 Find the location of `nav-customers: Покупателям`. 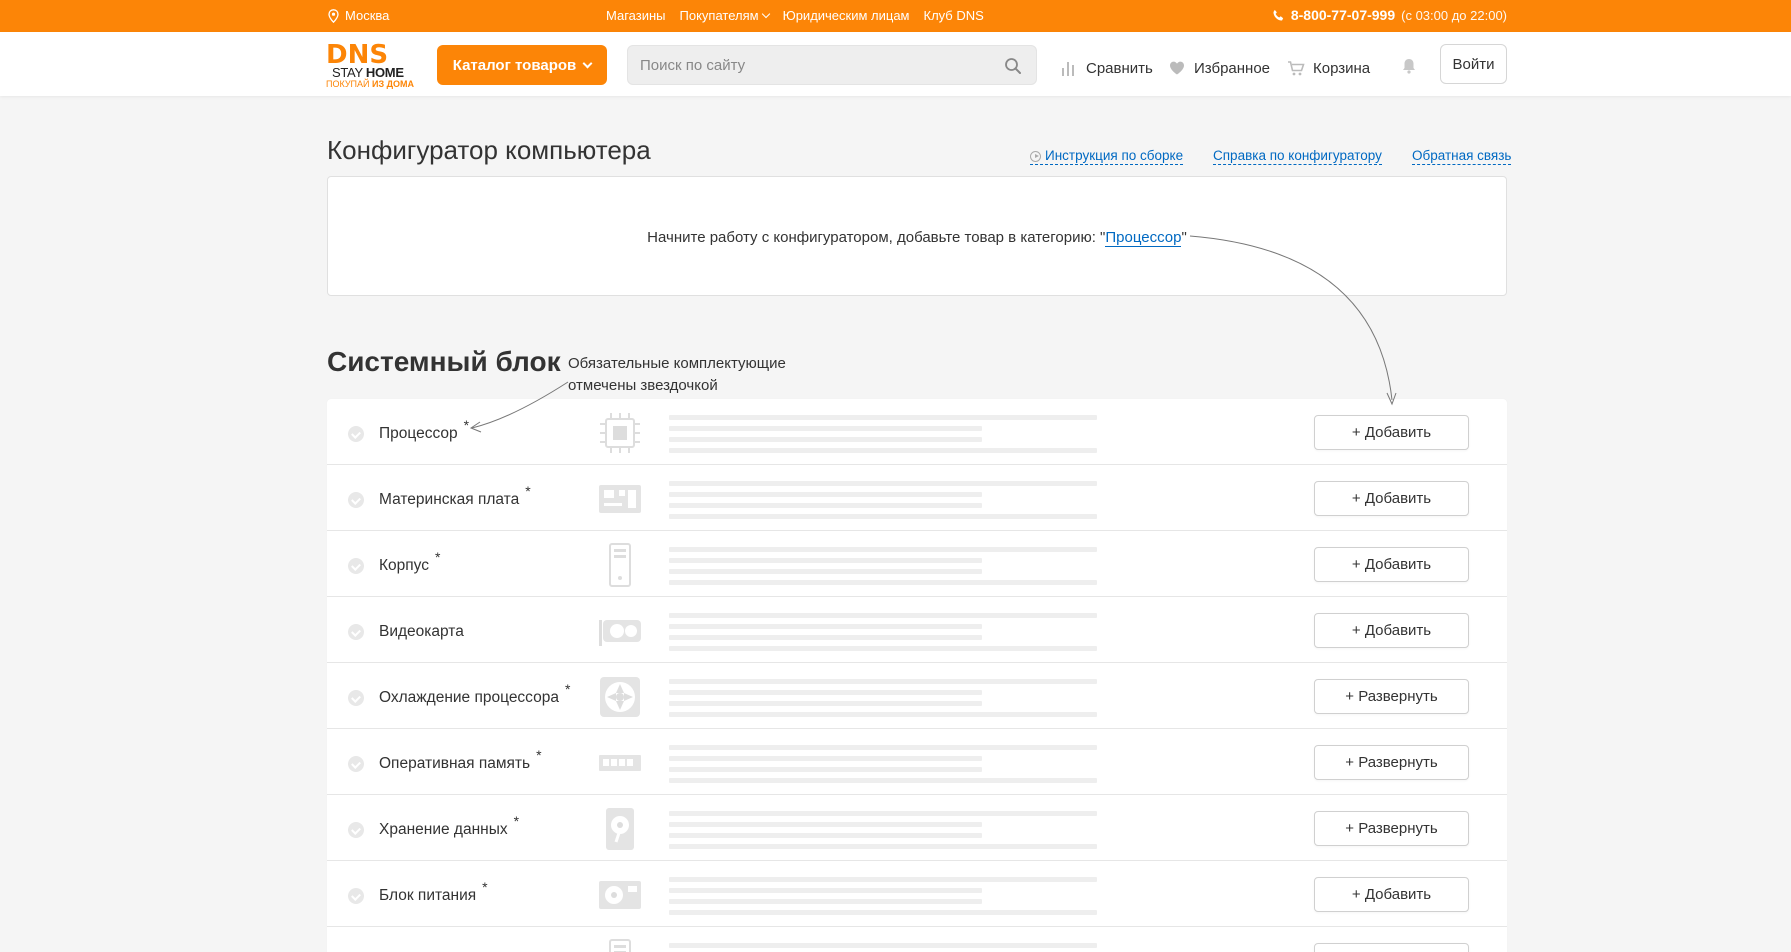

nav-customers: Покупателям is located at coordinates (724, 15).